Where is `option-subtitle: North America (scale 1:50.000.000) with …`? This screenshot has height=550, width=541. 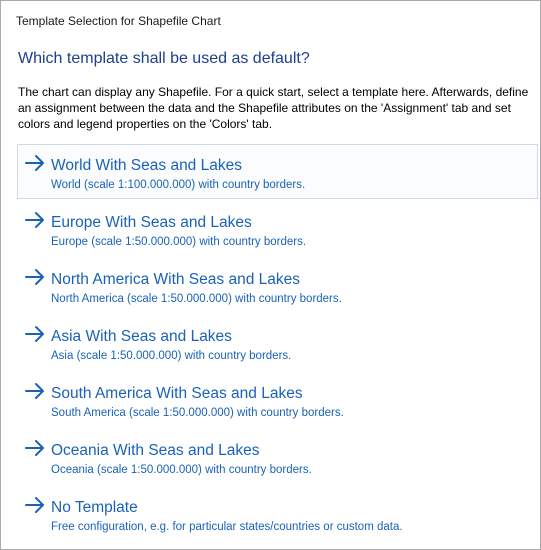
option-subtitle: North America (scale 1:50.000.000) with … is located at coordinates (196, 299).